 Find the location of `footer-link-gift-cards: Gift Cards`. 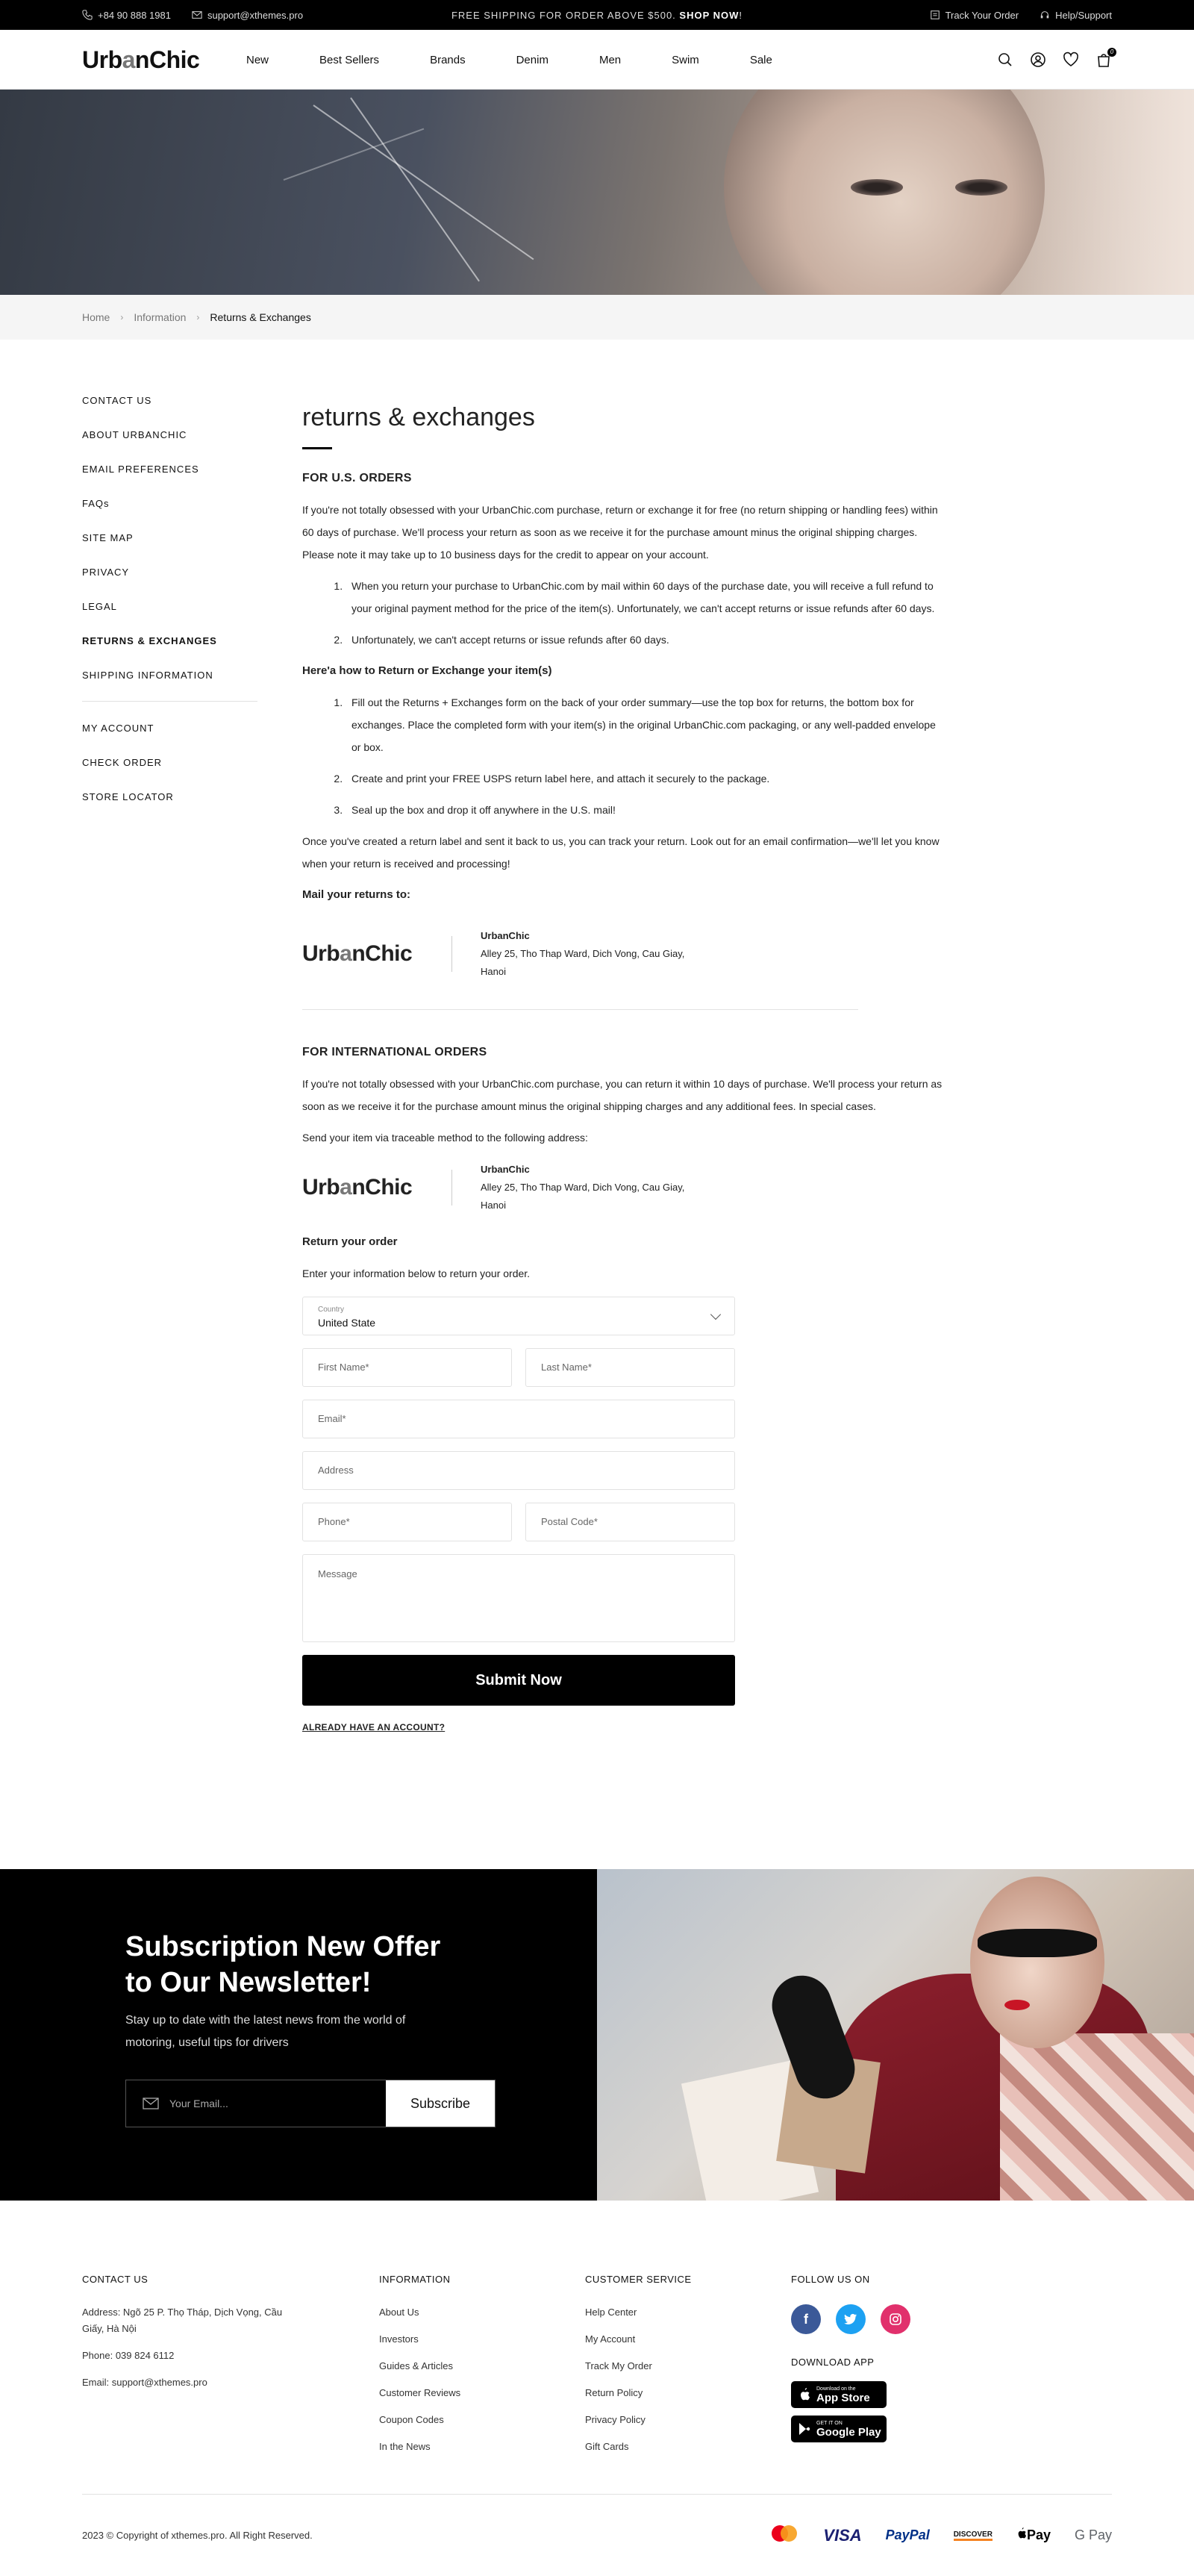

footer-link-gift-cards: Gift Cards is located at coordinates (688, 2447).